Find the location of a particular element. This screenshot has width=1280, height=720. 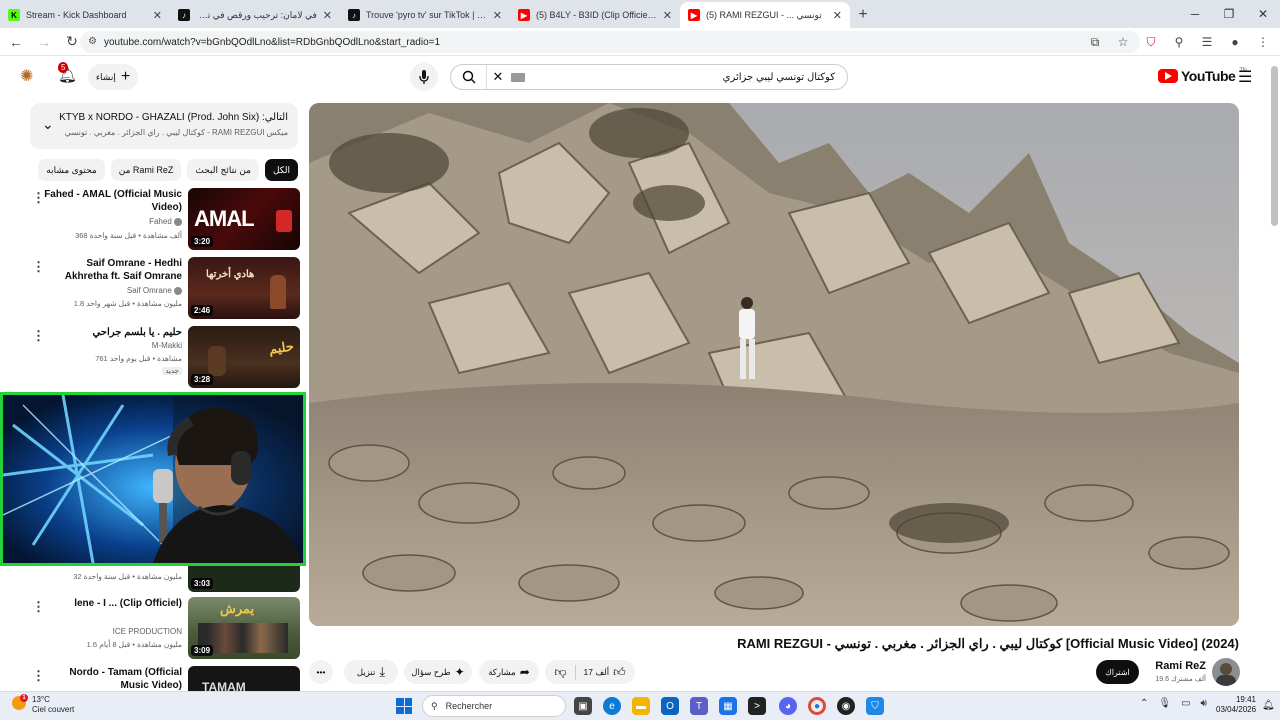

discord-icon: ◕ is located at coordinates (788, 706).